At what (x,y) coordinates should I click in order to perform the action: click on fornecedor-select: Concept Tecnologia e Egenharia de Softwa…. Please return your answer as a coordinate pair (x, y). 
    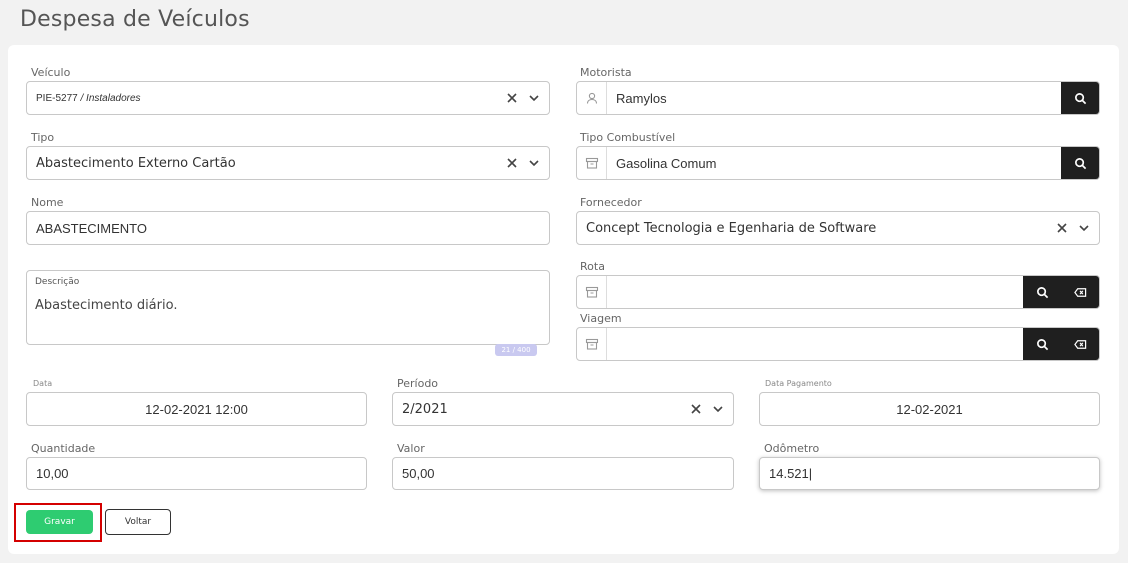
    Looking at the image, I should click on (838, 228).